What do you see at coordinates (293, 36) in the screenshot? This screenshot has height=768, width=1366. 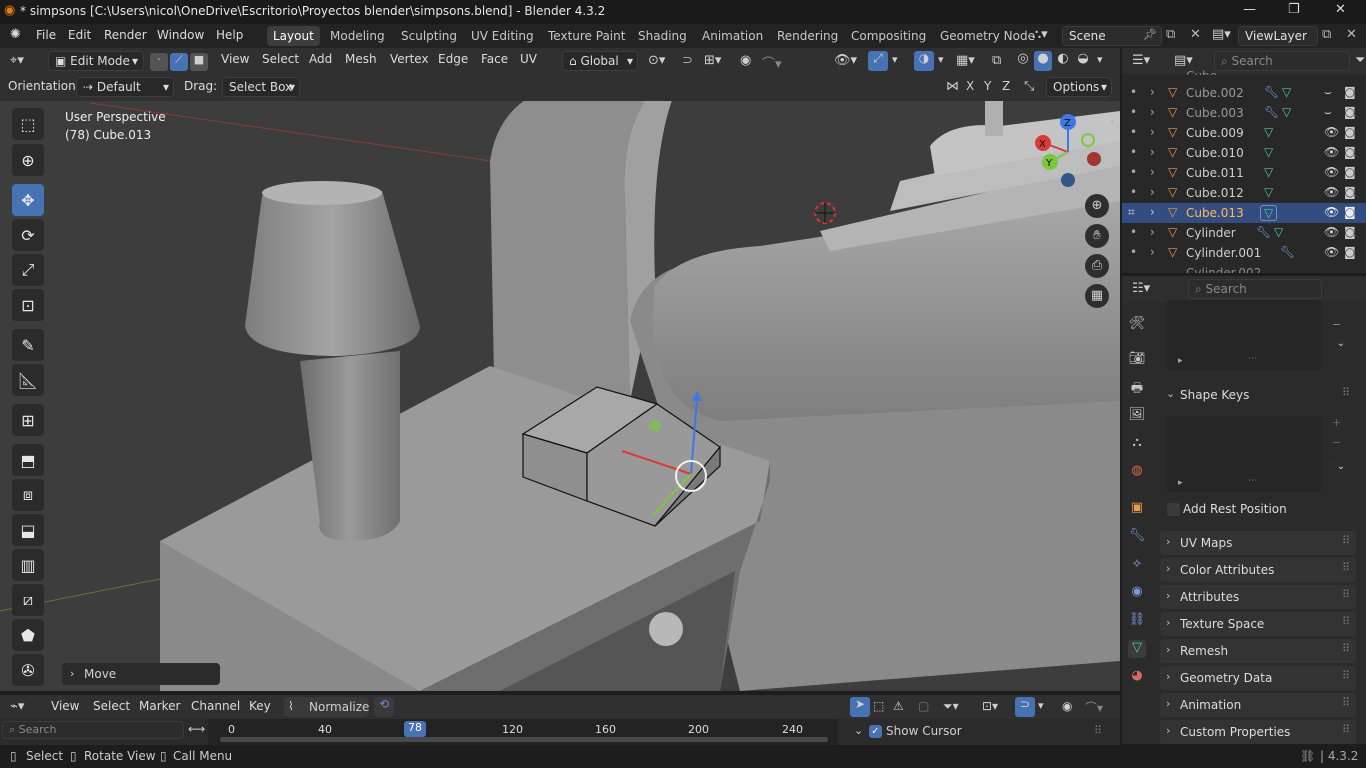 I see `tab-layout: Layout` at bounding box center [293, 36].